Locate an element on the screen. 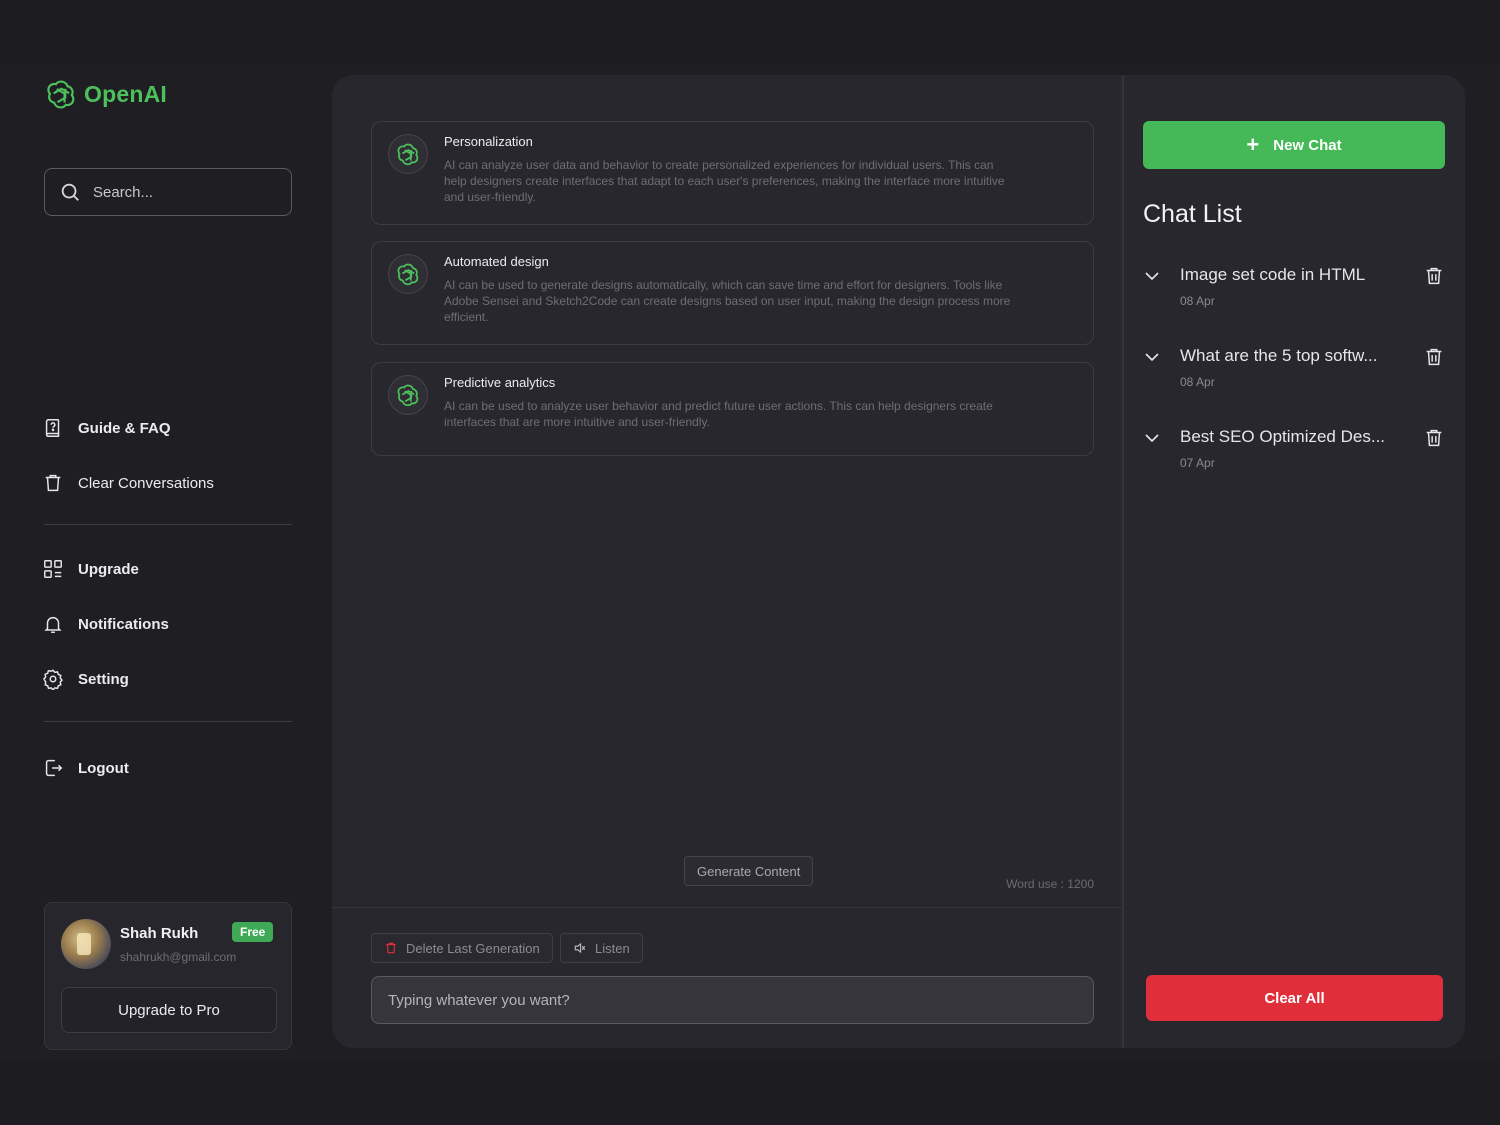  chat-list-item: Image set code in HTML 08 Apr is located at coordinates (1294, 295).